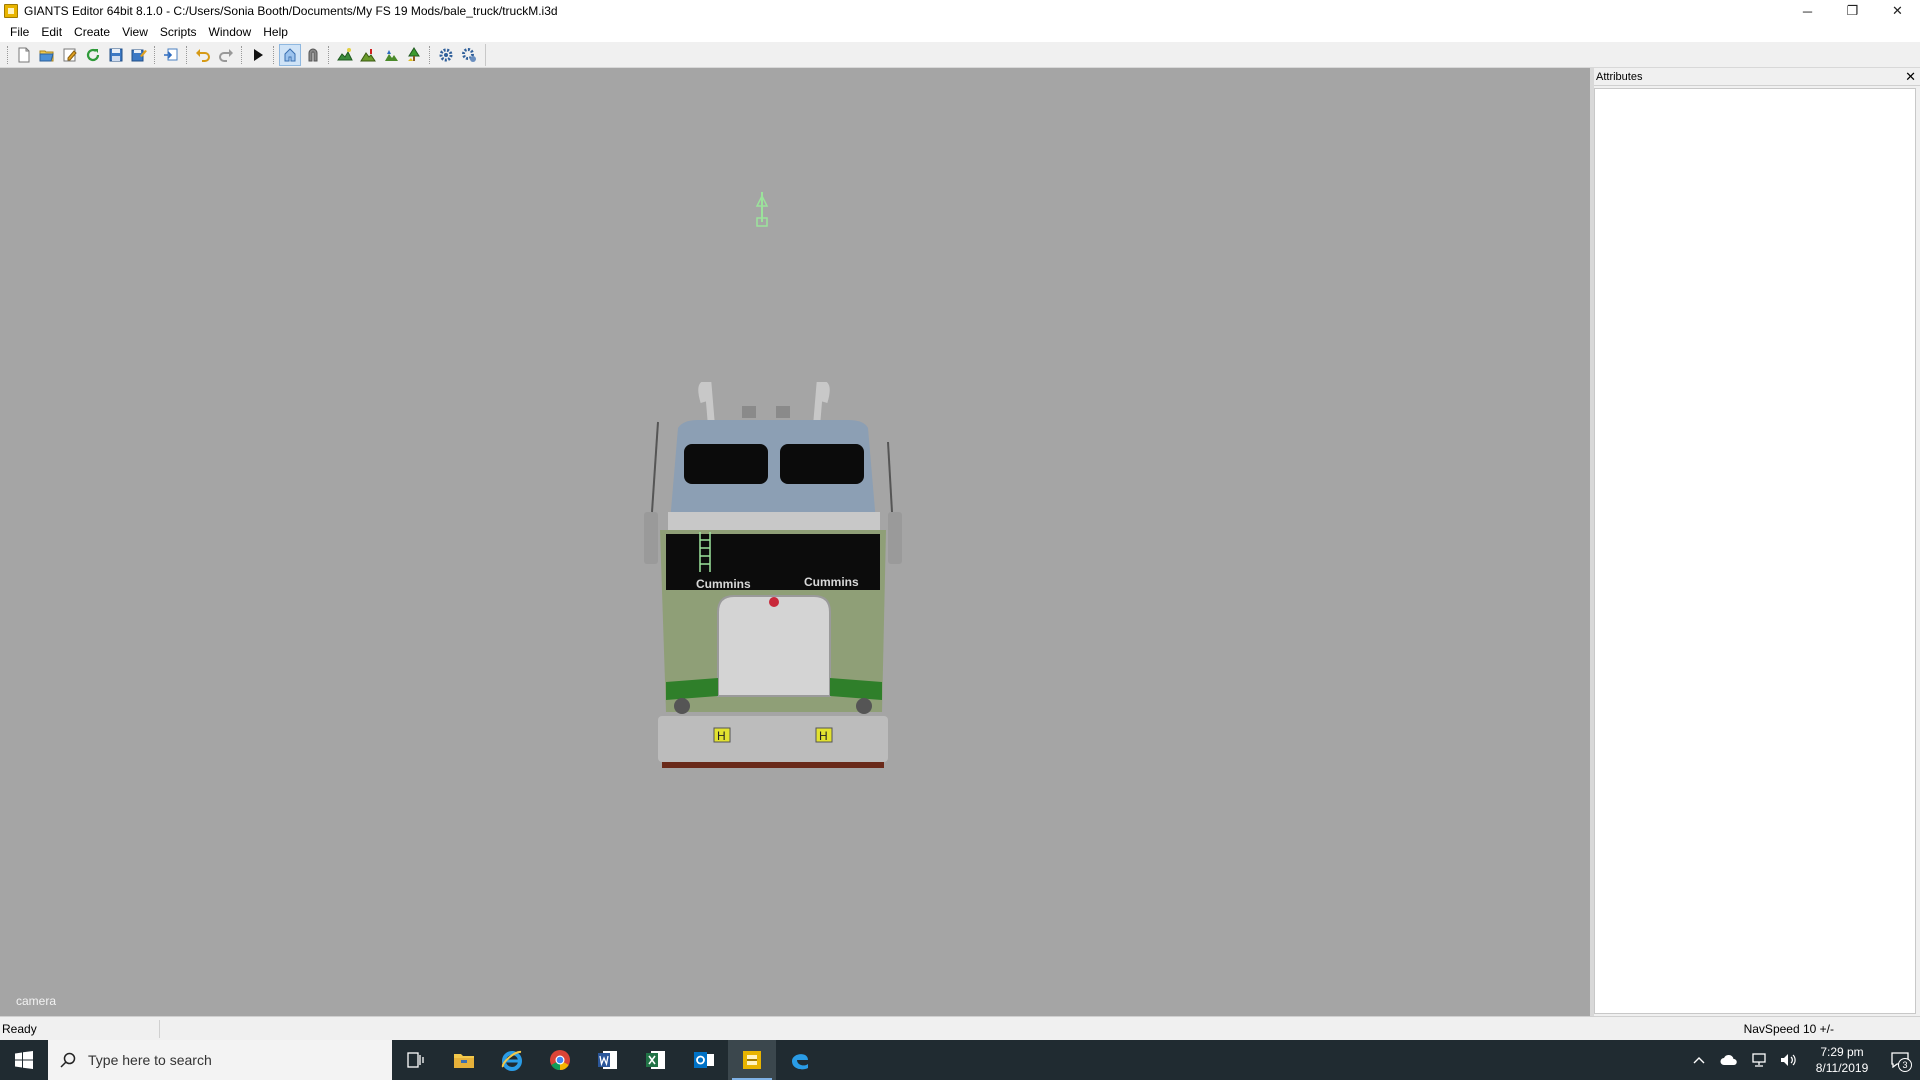 The image size is (1920, 1080). What do you see at coordinates (1807, 11) in the screenshot?
I see `minimize-button: ─` at bounding box center [1807, 11].